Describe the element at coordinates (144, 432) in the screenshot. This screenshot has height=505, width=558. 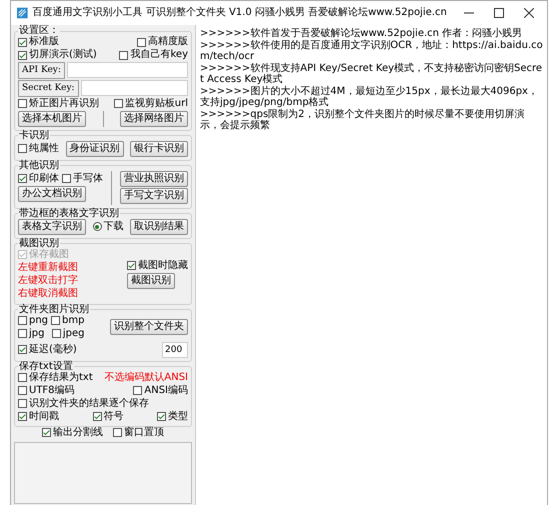
I see `checkbox-label: 窗口置顶` at that location.